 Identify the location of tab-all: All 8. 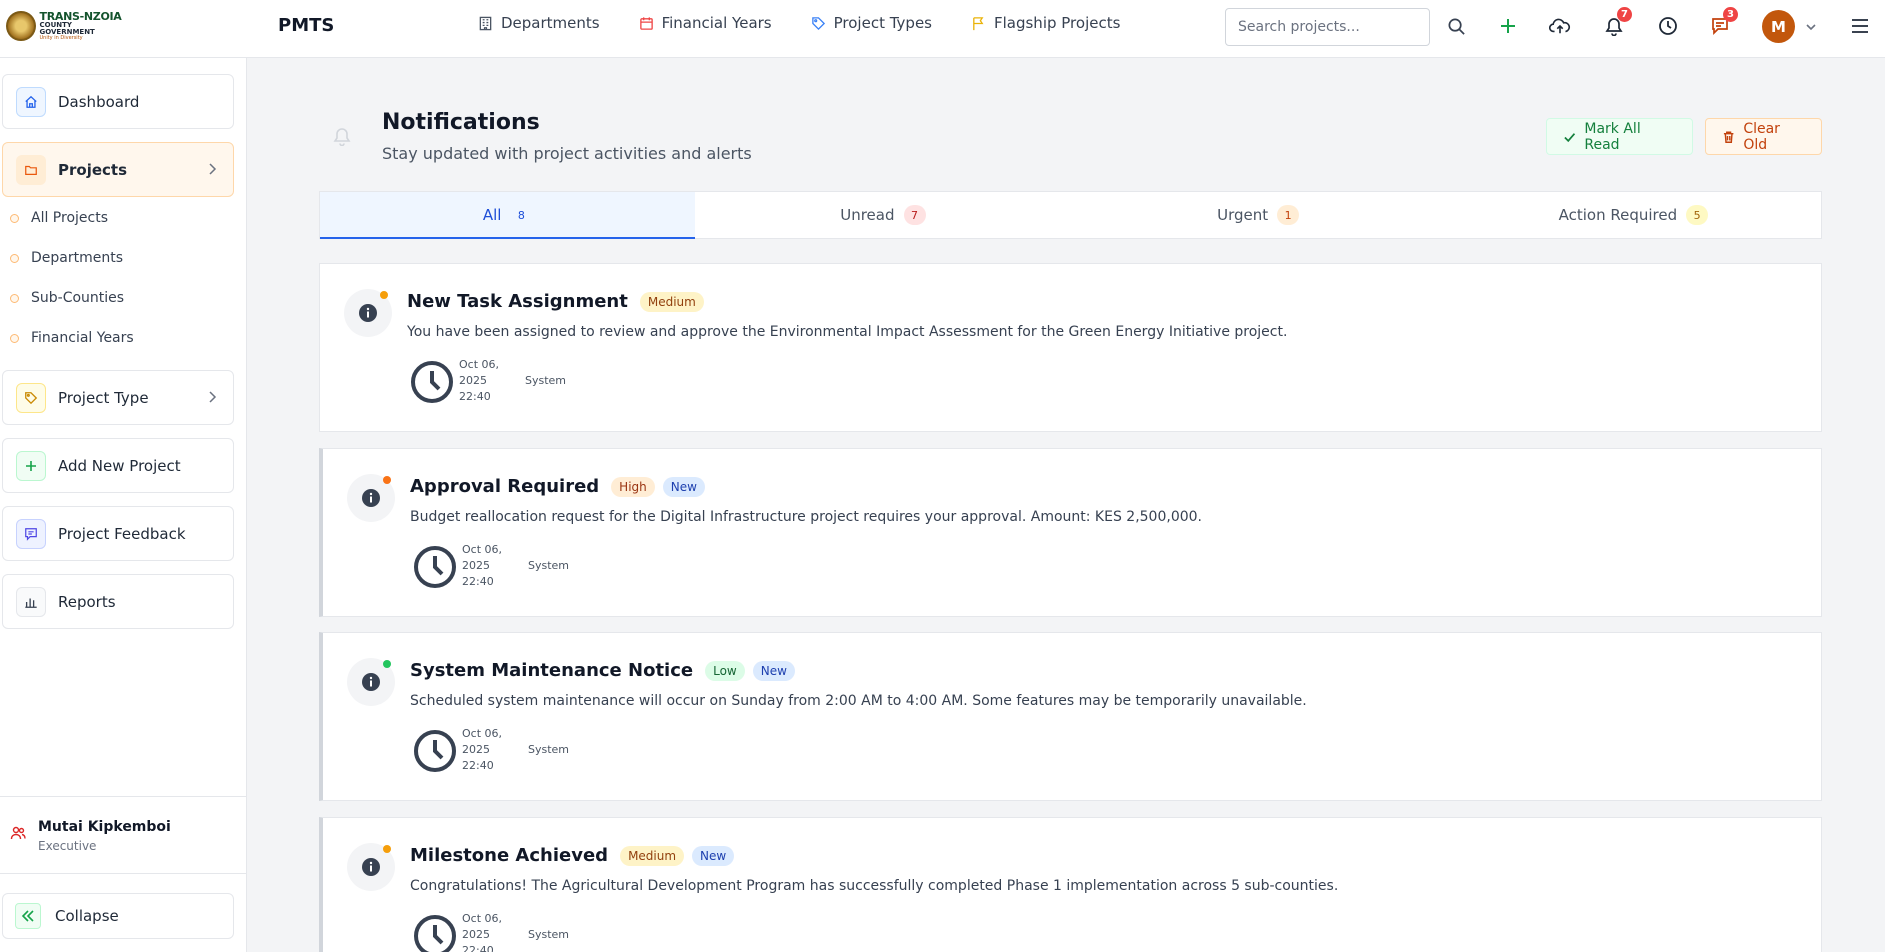
(508, 215).